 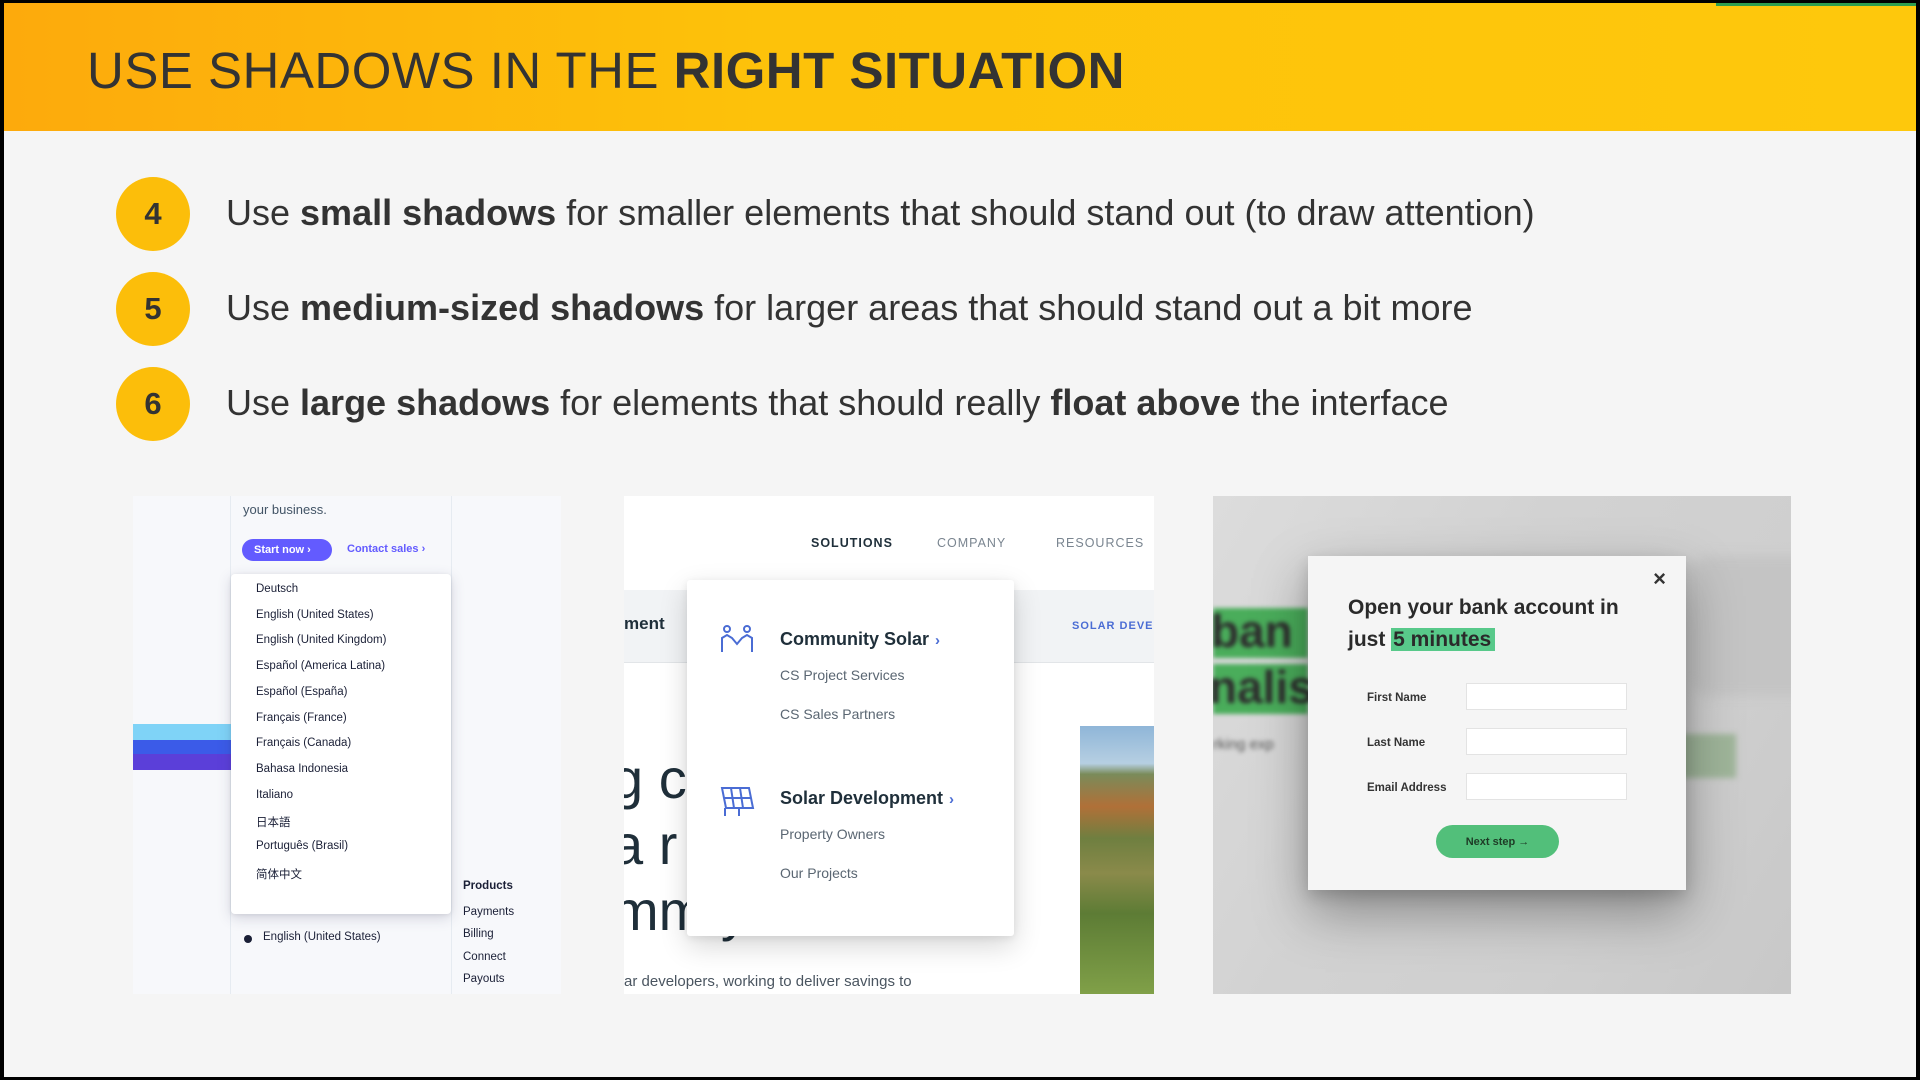 I want to click on number-badge-5: 5, so click(x=153, y=309).